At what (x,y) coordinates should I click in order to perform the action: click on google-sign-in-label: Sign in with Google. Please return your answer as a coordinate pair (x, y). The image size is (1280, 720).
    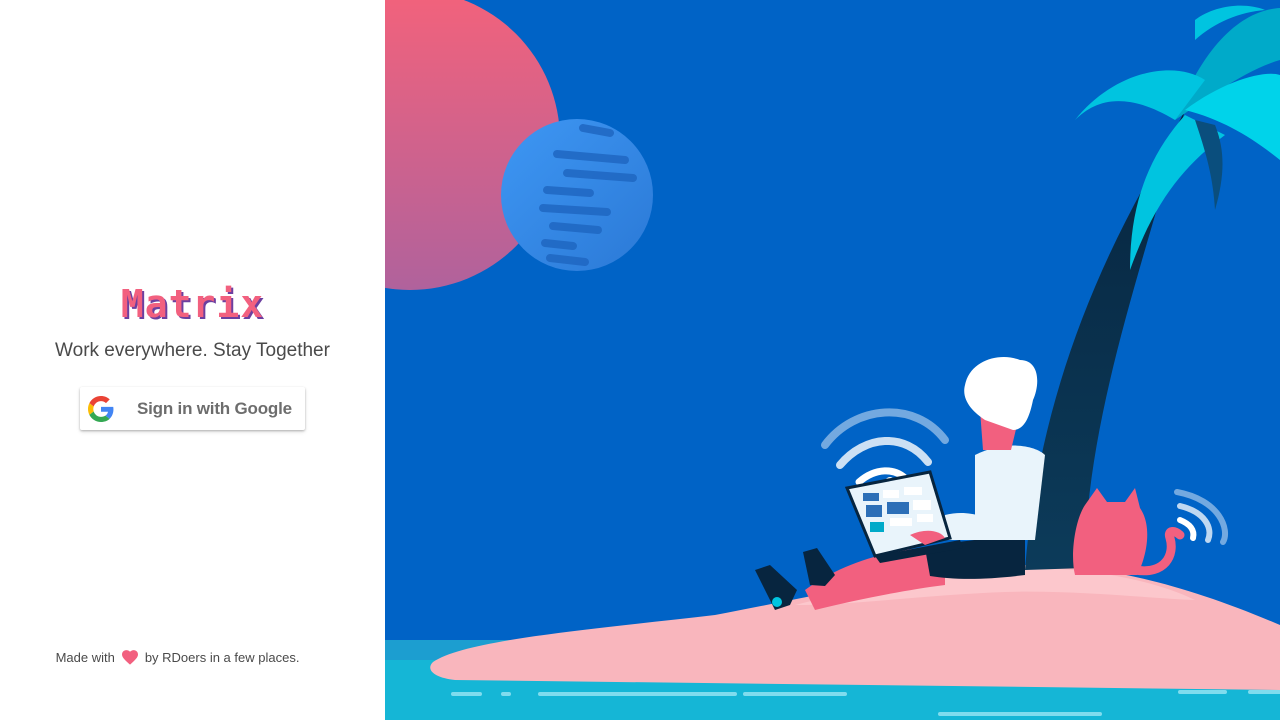
    Looking at the image, I should click on (214, 408).